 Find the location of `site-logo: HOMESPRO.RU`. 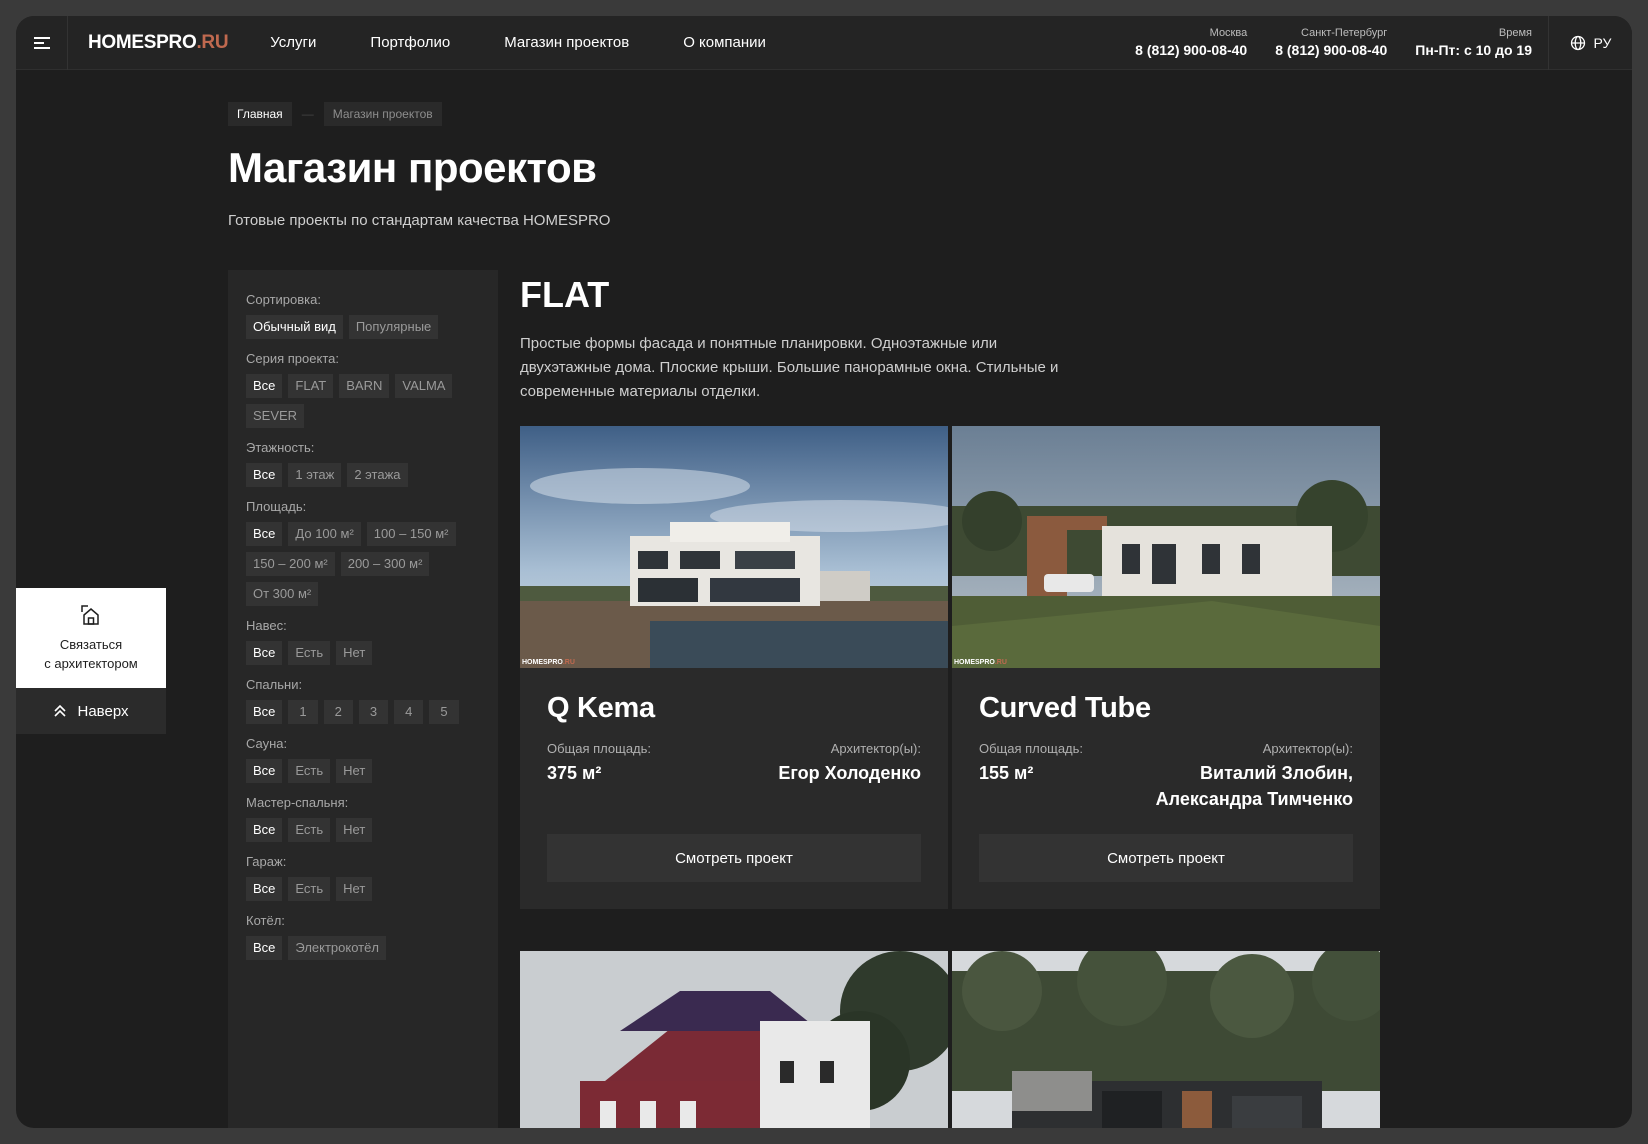

site-logo: HOMESPRO.RU is located at coordinates (158, 42).